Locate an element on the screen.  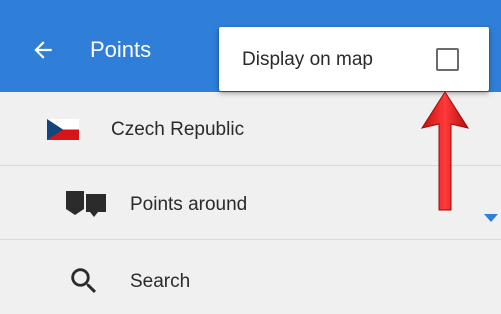
points-around-icon is located at coordinates (86, 204).